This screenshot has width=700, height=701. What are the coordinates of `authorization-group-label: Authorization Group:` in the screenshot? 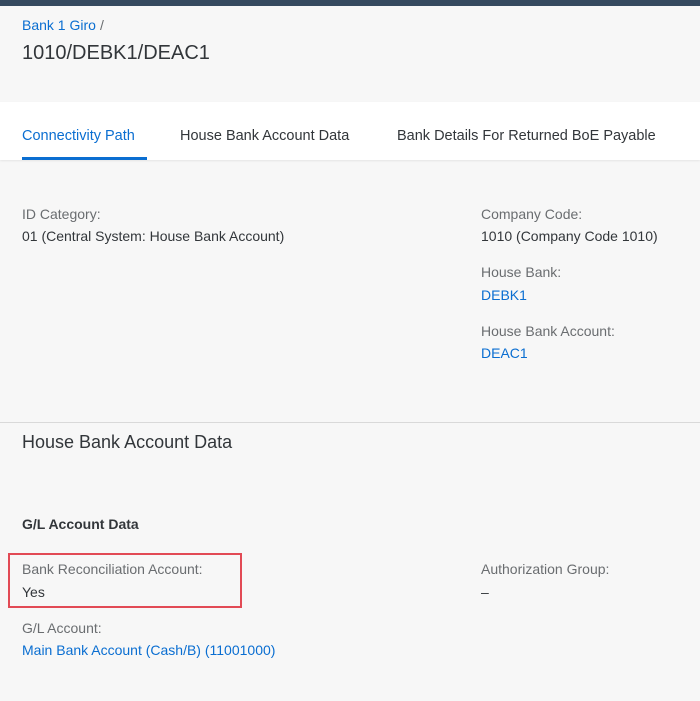 It's located at (545, 569).